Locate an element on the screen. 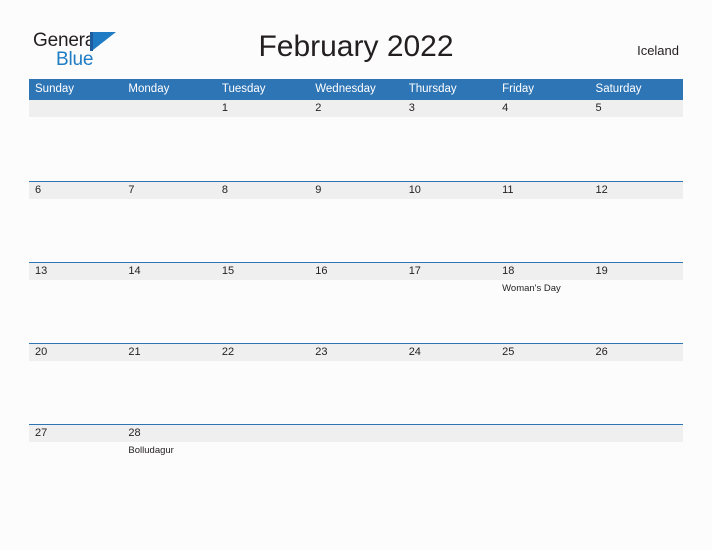 This screenshot has width=712, height=550. day-cell-content: 11 is located at coordinates (543, 190).